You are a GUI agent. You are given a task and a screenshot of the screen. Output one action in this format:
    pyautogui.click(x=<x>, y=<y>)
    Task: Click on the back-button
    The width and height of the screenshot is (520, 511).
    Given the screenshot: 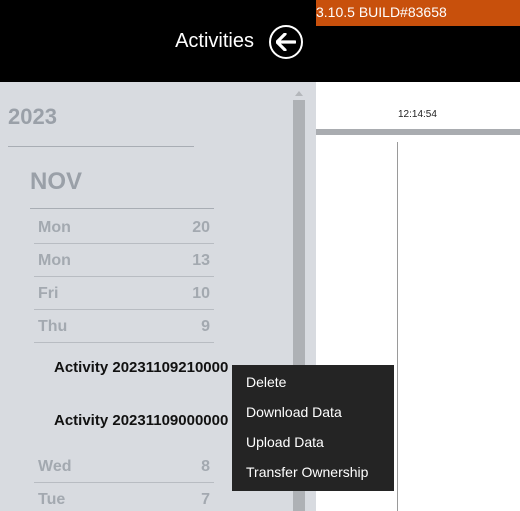 What is the action you would take?
    pyautogui.click(x=286, y=42)
    